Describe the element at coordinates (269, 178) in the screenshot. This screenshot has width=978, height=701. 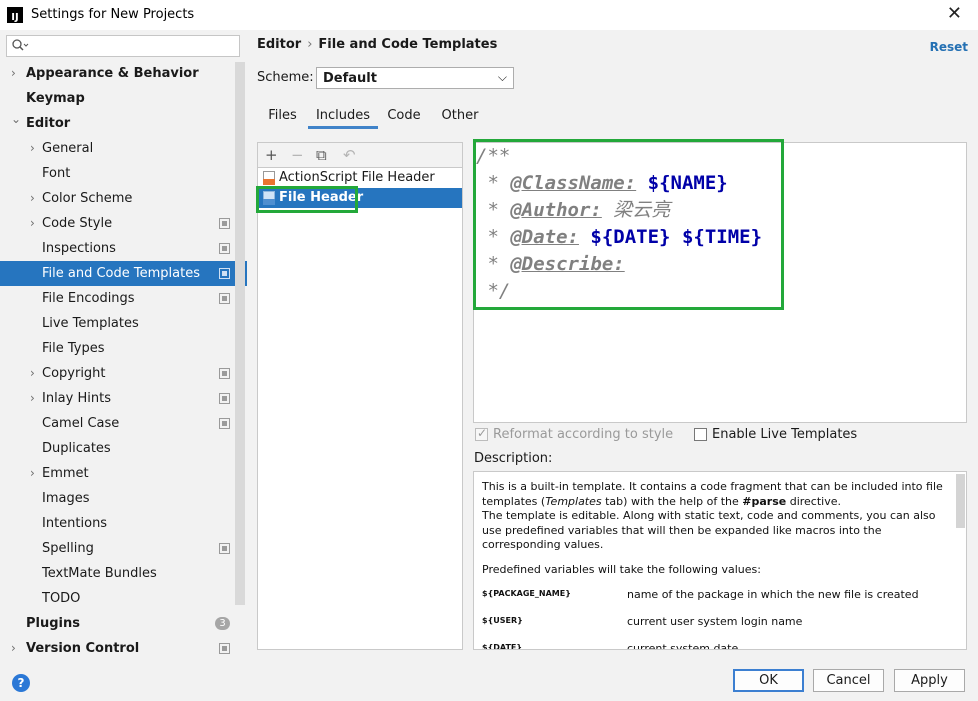
I see `actionscript-file-icon` at that location.